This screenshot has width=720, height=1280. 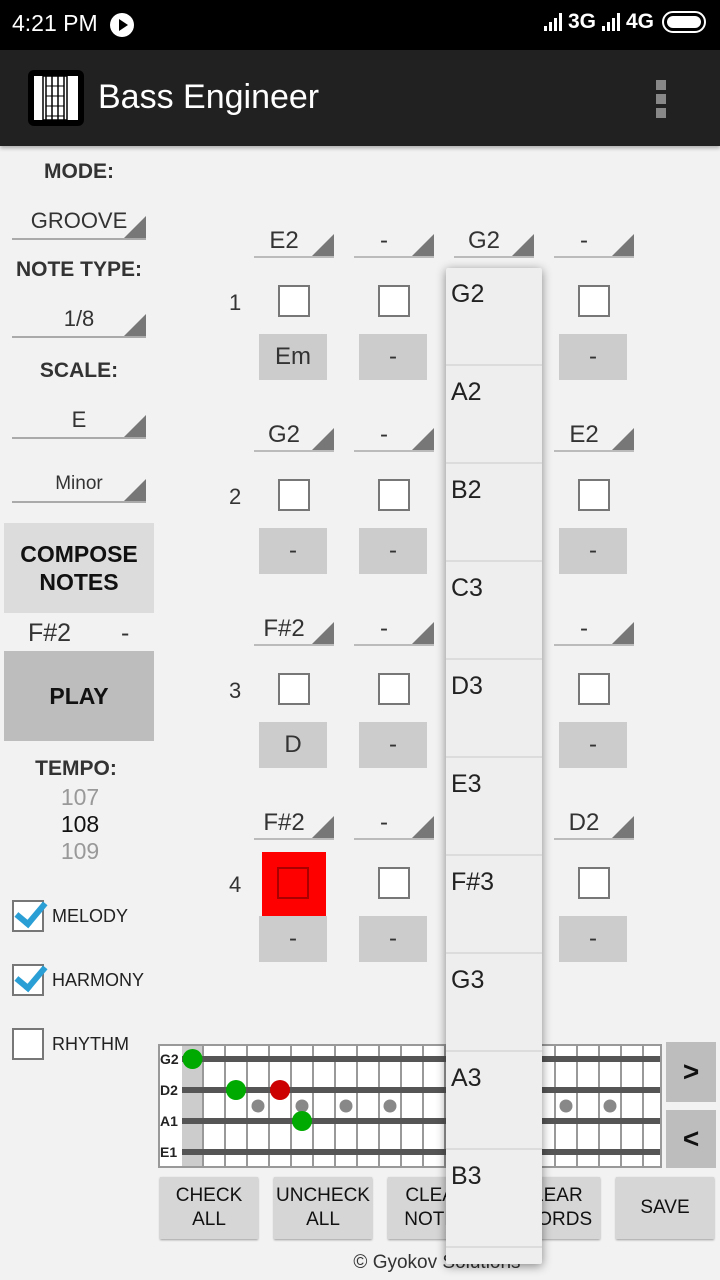 I want to click on tempo-picker: 107 108 109, so click(x=80, y=824).